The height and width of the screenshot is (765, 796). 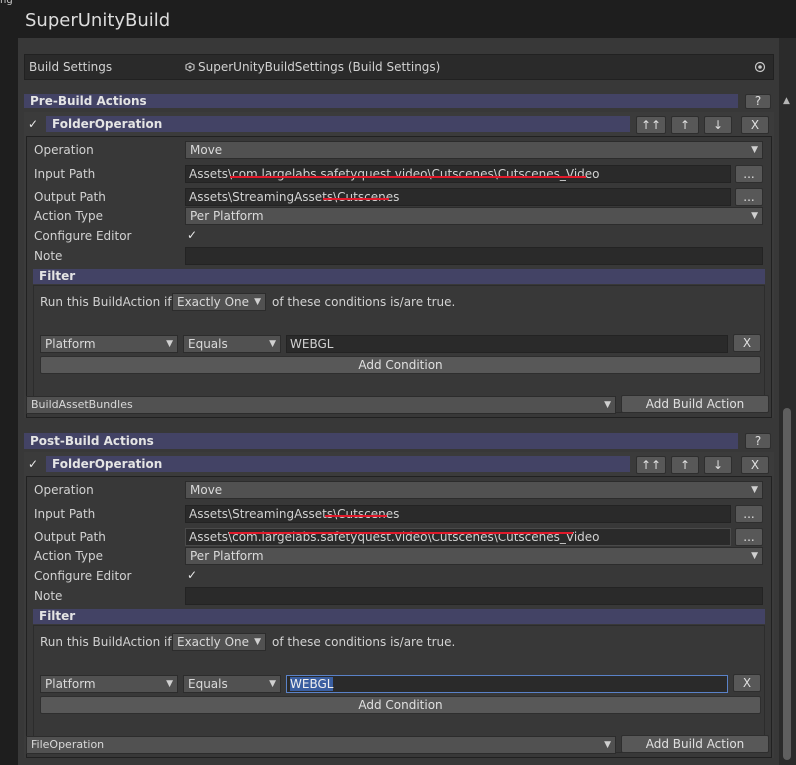 What do you see at coordinates (106, 642) in the screenshot?
I see `post-filter-prefix: Run this BuildAction if` at bounding box center [106, 642].